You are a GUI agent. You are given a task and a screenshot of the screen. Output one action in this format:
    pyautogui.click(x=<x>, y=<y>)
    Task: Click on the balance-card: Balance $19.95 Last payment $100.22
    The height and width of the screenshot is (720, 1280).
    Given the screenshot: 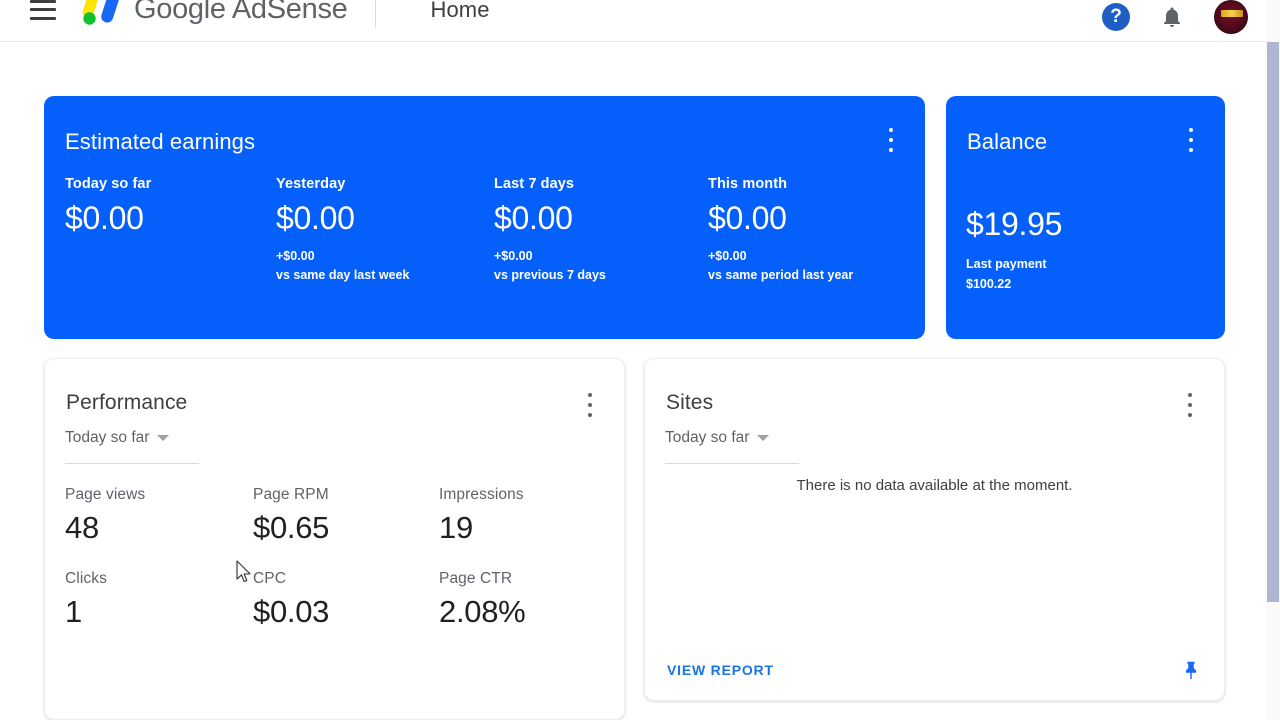 What is the action you would take?
    pyautogui.click(x=1085, y=217)
    